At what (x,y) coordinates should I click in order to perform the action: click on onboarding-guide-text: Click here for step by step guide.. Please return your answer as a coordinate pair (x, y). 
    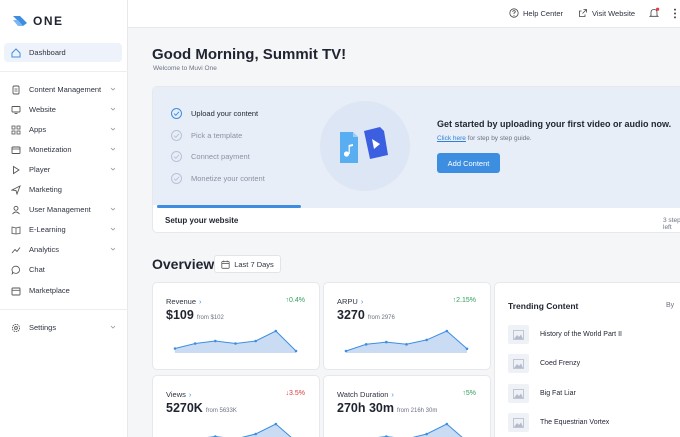
    Looking at the image, I should click on (484, 138).